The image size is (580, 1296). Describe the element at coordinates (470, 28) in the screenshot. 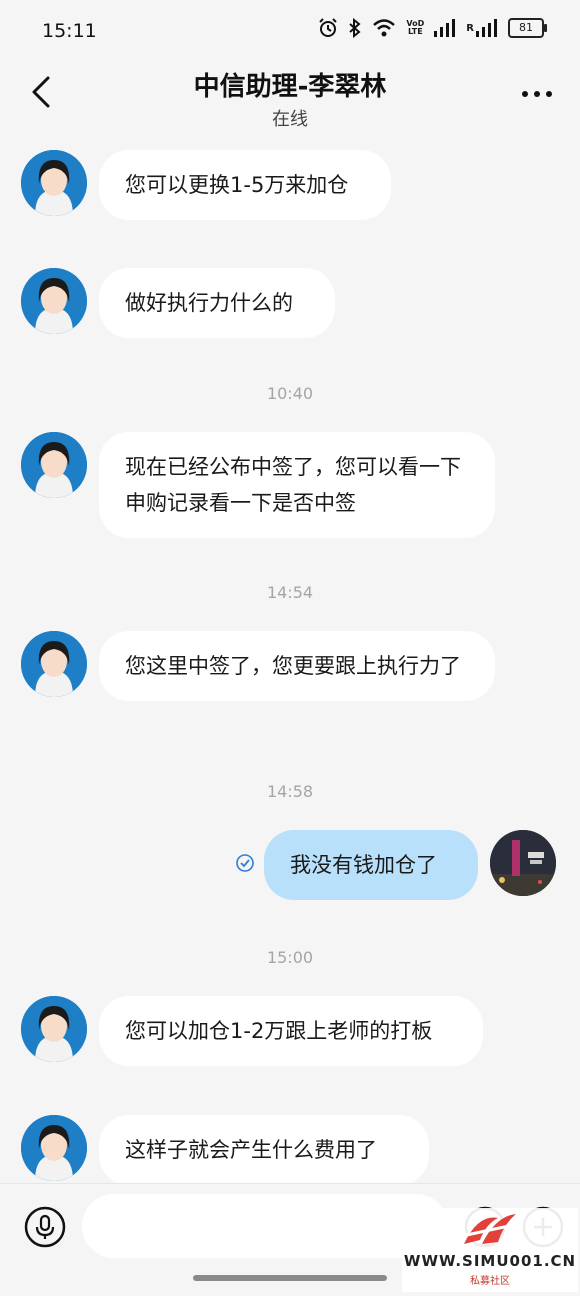

I see `roaming-label: R` at that location.